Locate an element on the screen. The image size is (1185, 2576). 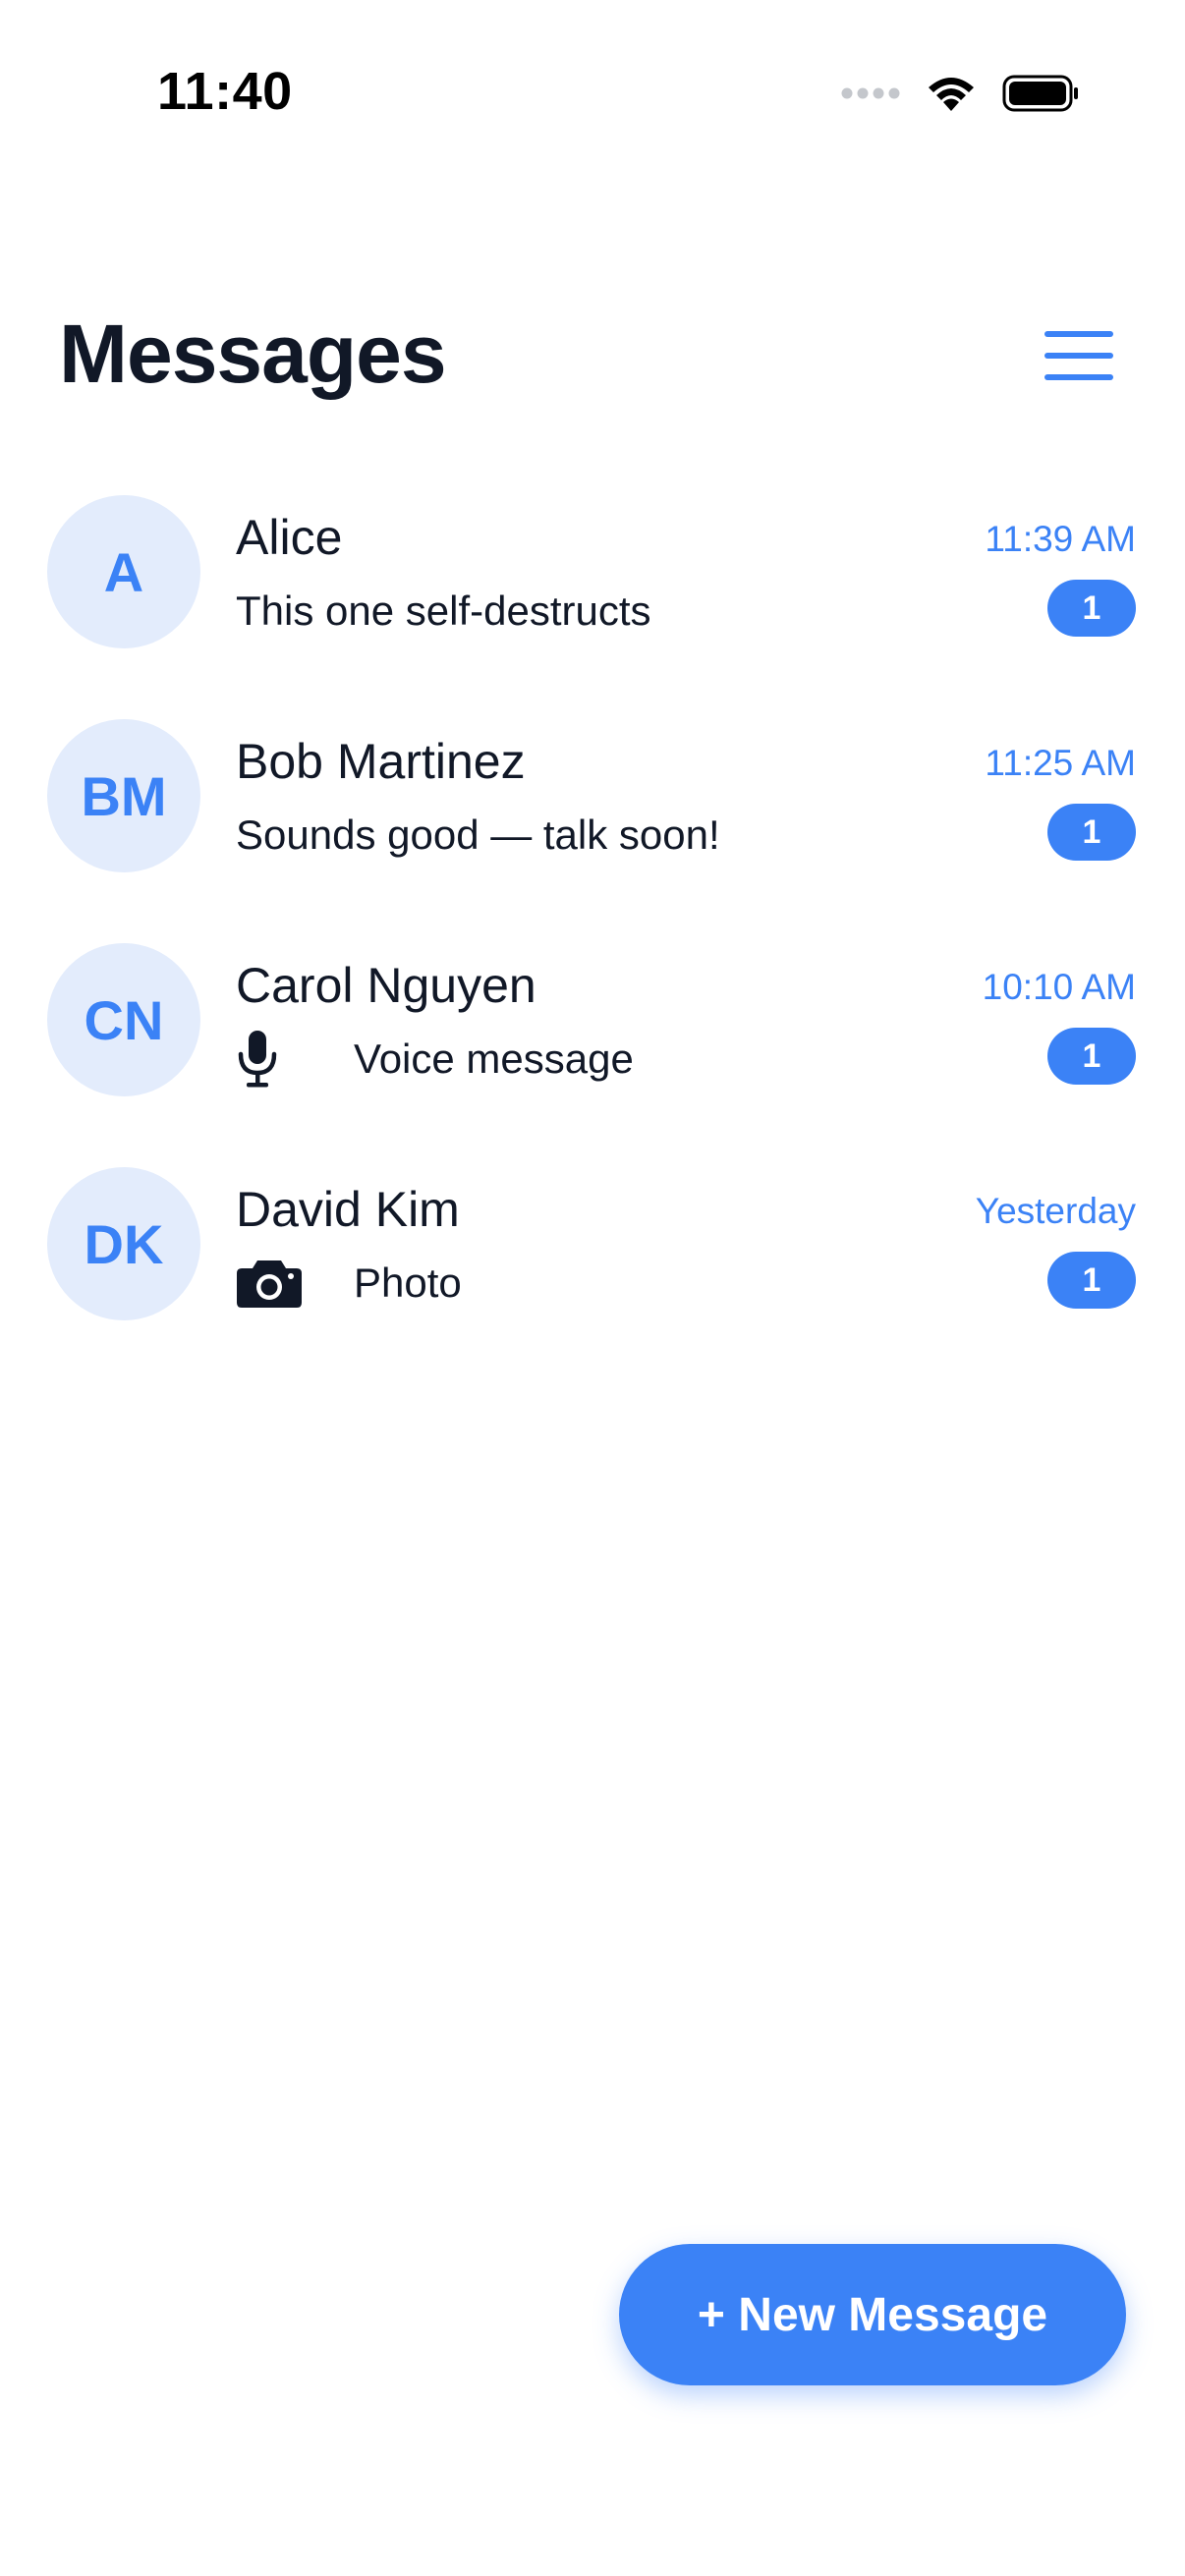
conversation-row: CN Carol Nguyen Voice message 10:10 AM 1 is located at coordinates (592, 1043).